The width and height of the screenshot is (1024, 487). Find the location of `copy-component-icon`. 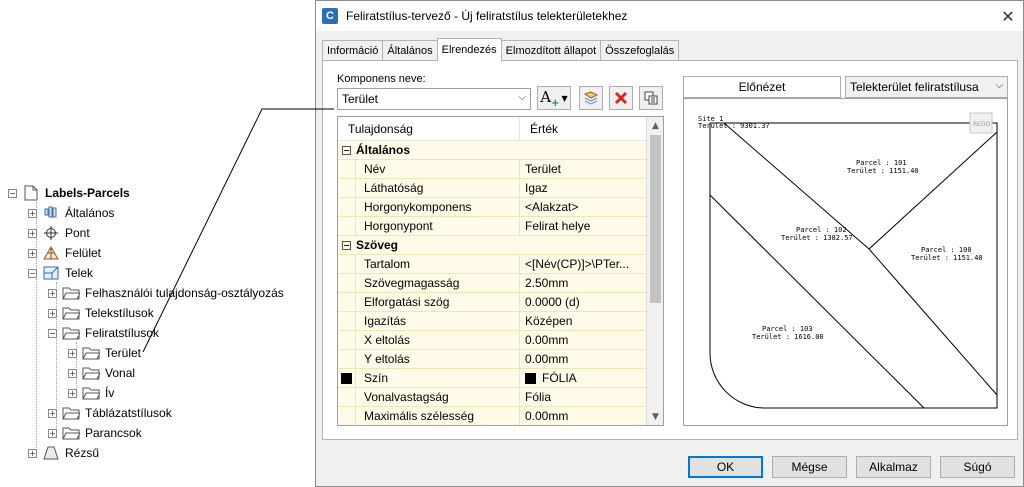

copy-component-icon is located at coordinates (591, 98).